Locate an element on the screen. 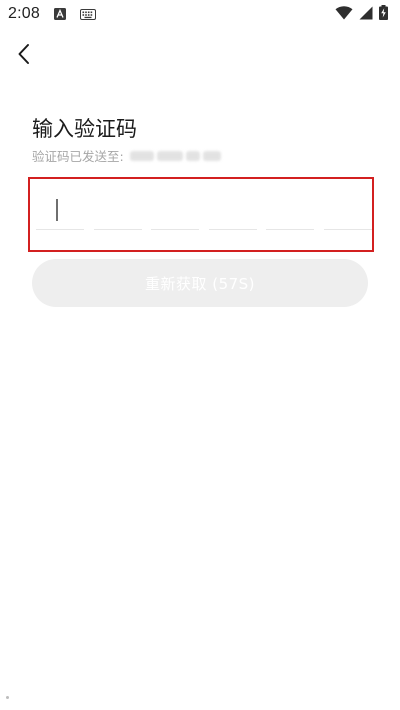 The image size is (400, 710). masked-phone-number is located at coordinates (175, 155).